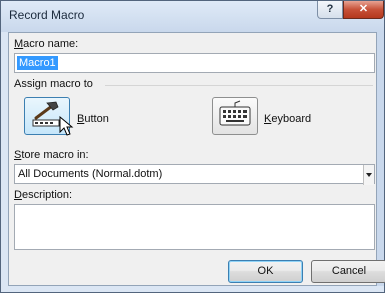 Image resolution: width=385 pixels, height=293 pixels. Describe the element at coordinates (53, 84) in the screenshot. I see `assign-macro-group-label: Assign macro to` at that location.